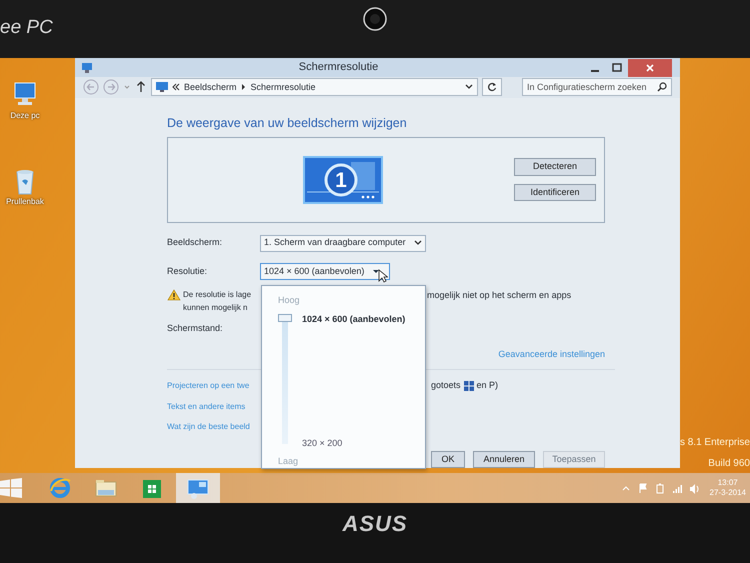 This screenshot has width=750, height=563. I want to click on refresh-icon, so click(492, 87).